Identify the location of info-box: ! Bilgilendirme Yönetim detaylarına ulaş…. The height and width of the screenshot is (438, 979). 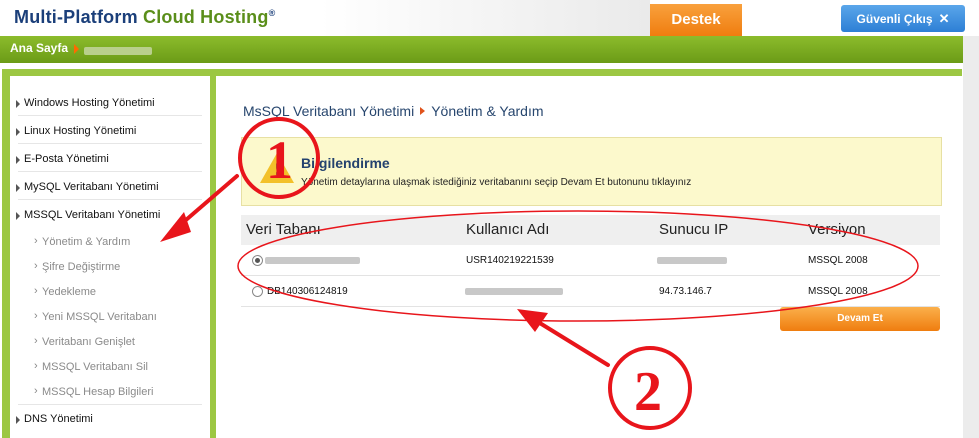
(591, 171).